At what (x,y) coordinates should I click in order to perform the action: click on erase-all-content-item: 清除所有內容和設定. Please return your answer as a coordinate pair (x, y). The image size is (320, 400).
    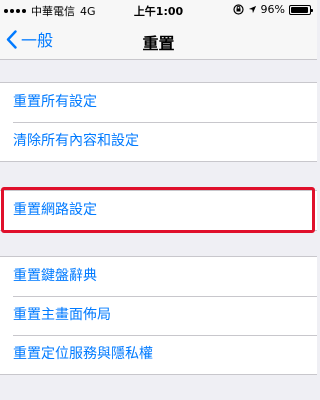
    Looking at the image, I should click on (158, 141).